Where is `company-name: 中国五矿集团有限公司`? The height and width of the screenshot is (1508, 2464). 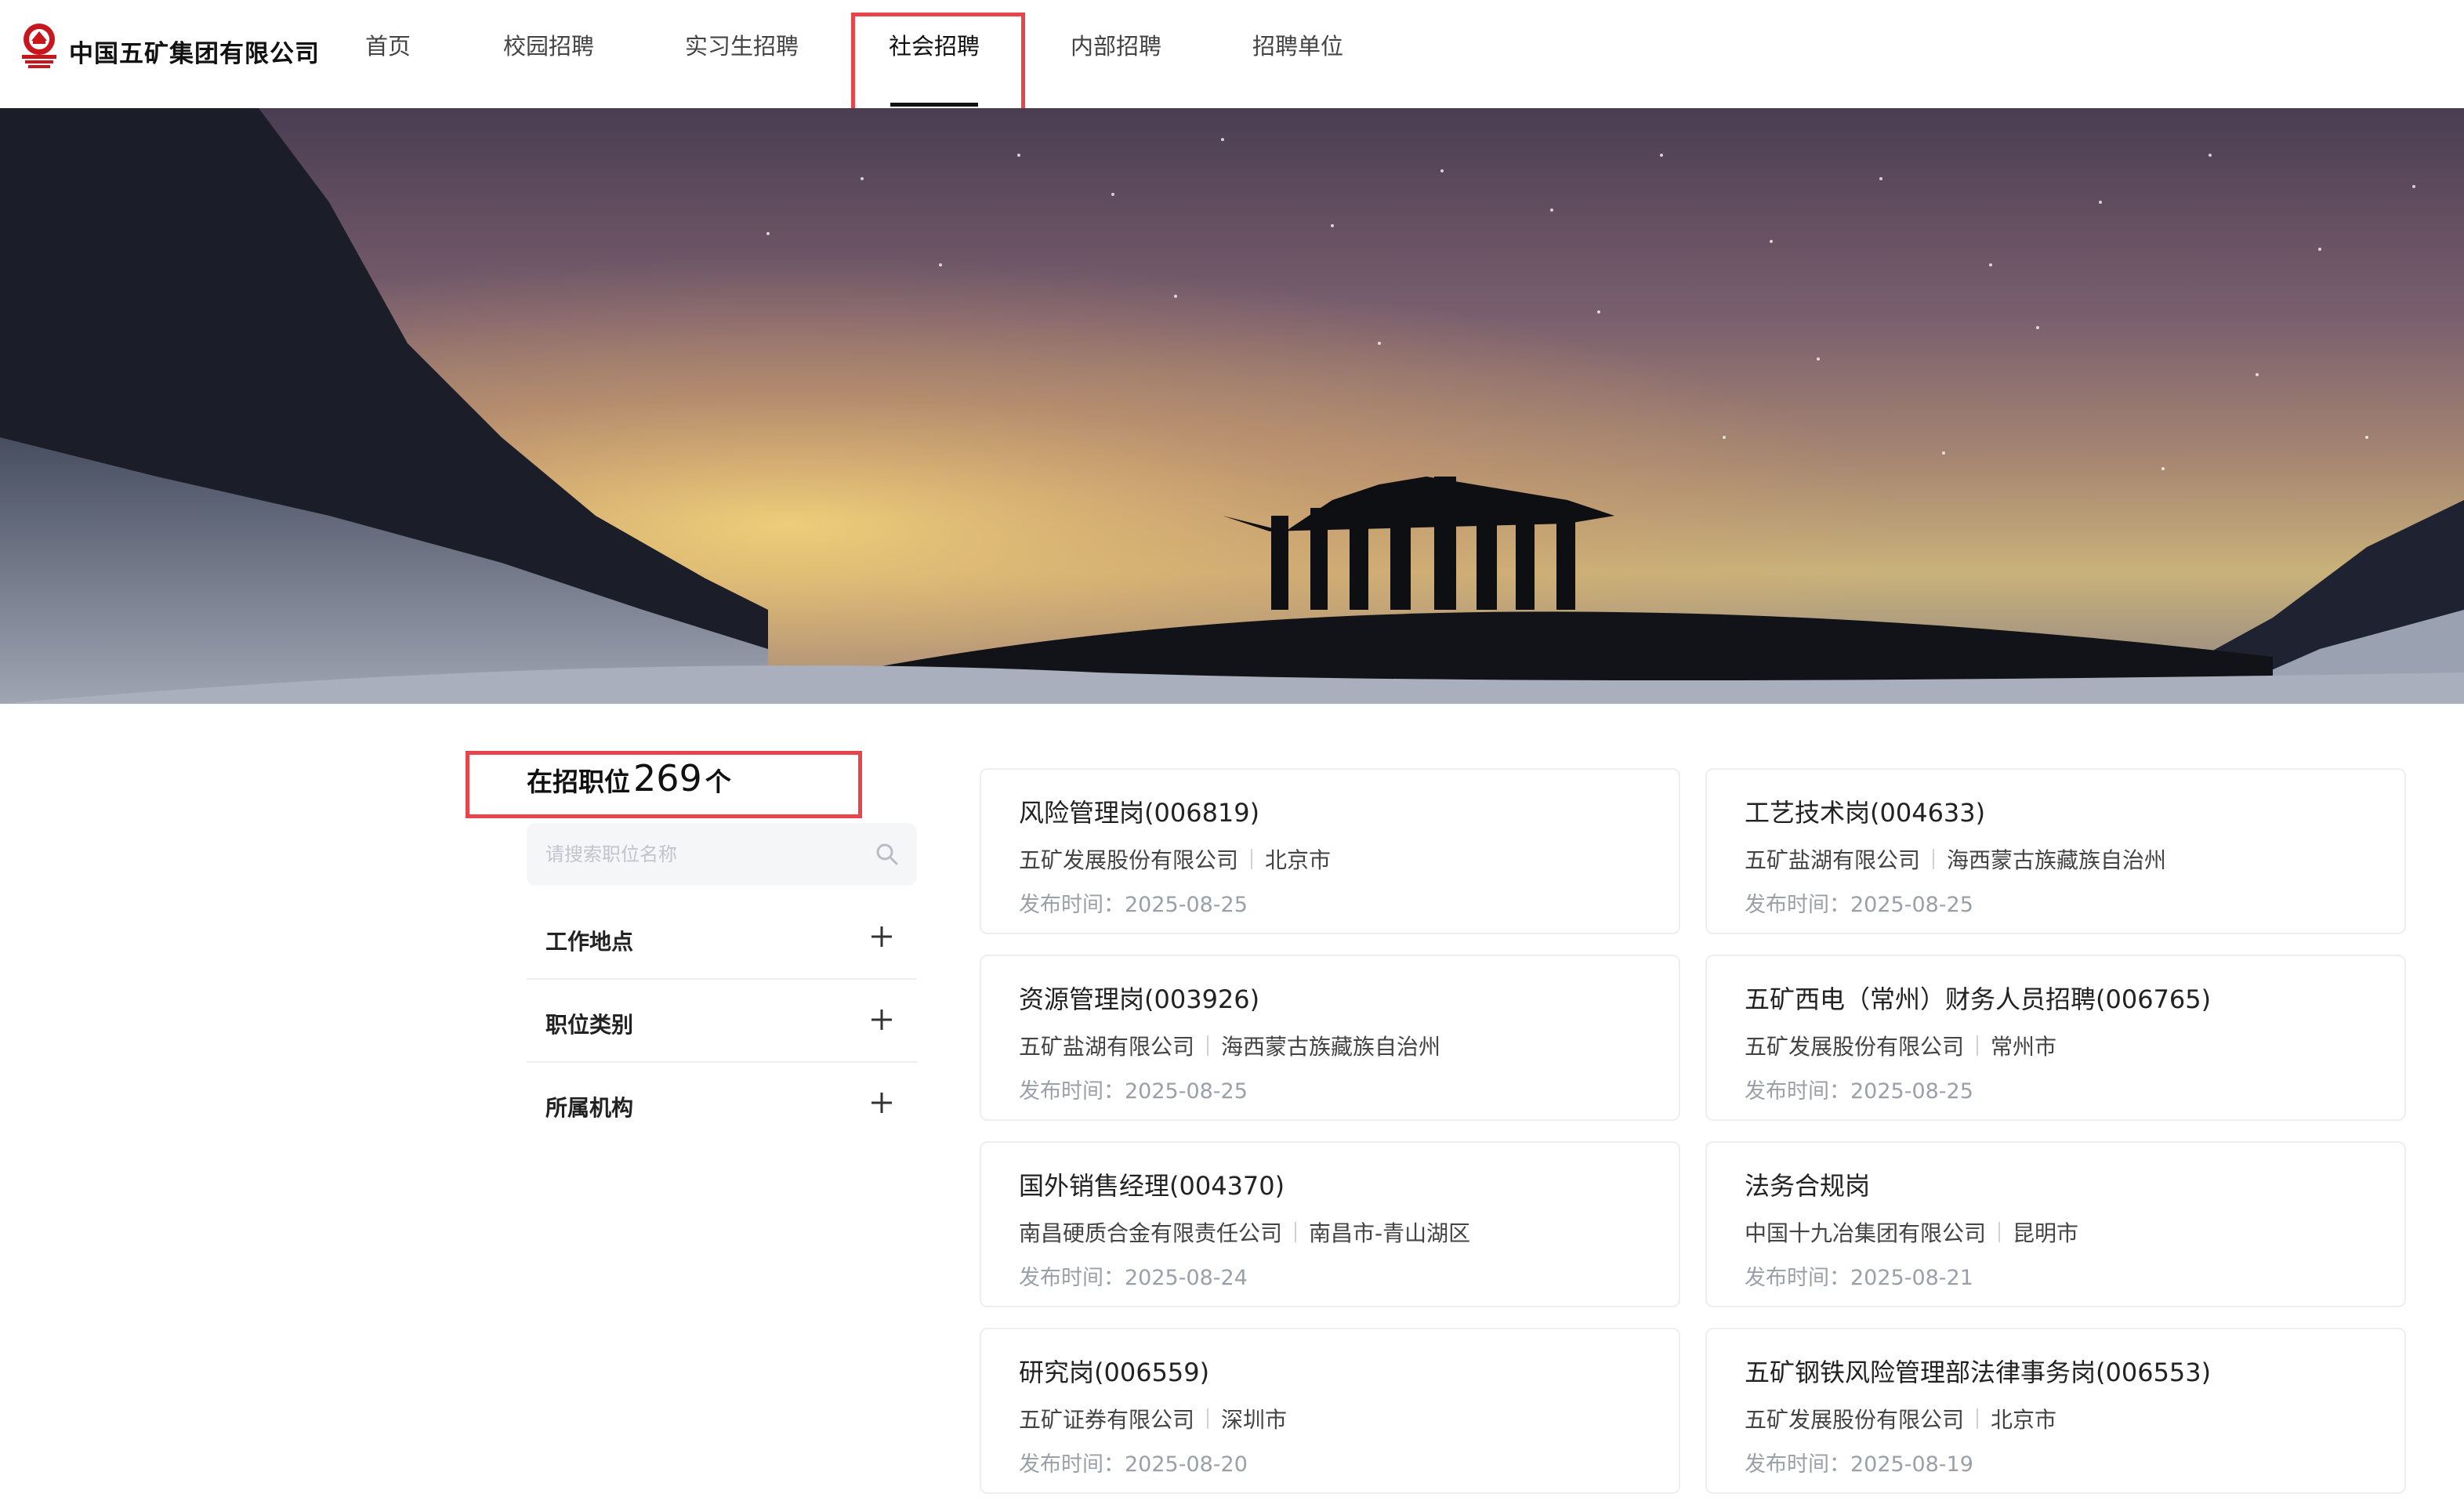 company-name: 中国五矿集团有限公司 is located at coordinates (194, 53).